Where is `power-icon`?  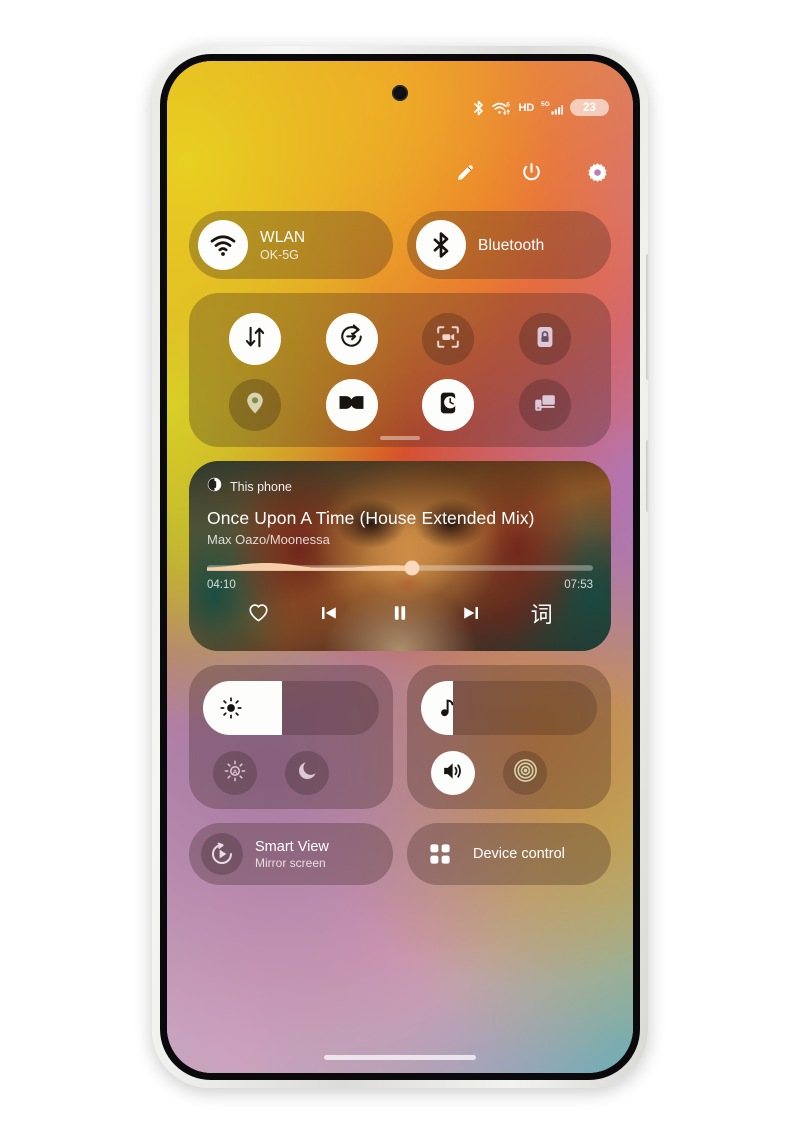
power-icon is located at coordinates (531, 175).